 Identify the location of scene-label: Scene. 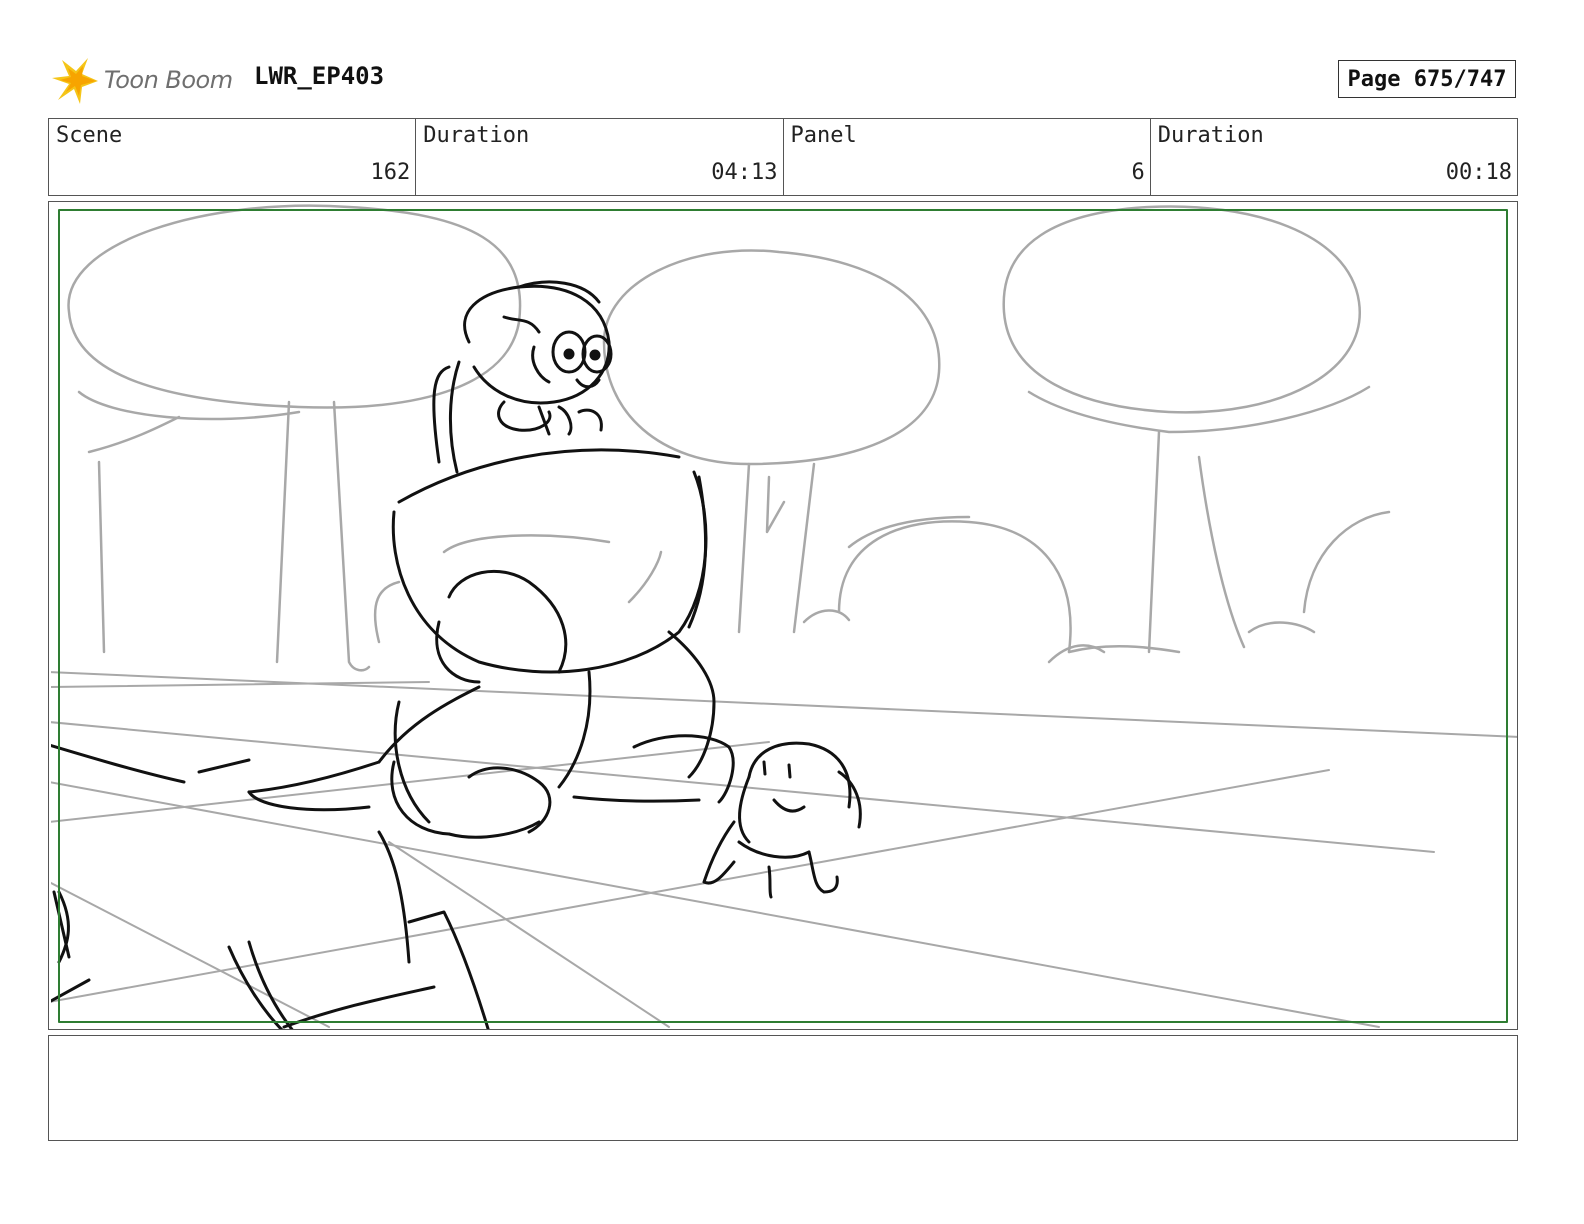
(89, 135).